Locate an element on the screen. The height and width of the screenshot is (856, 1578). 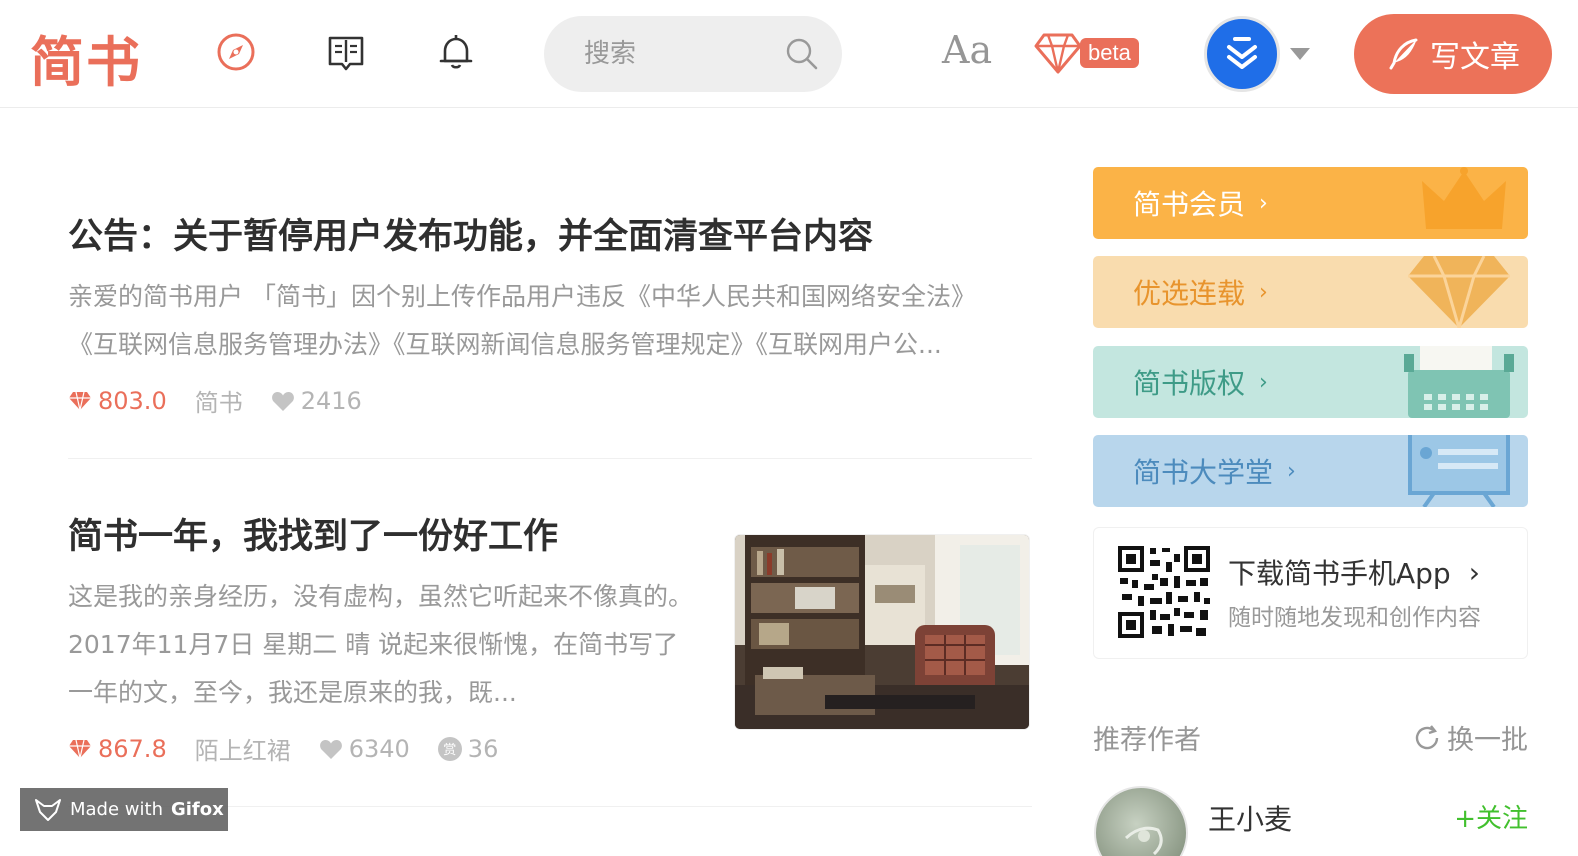
refresh-label: 换一批 is located at coordinates (1487, 740).